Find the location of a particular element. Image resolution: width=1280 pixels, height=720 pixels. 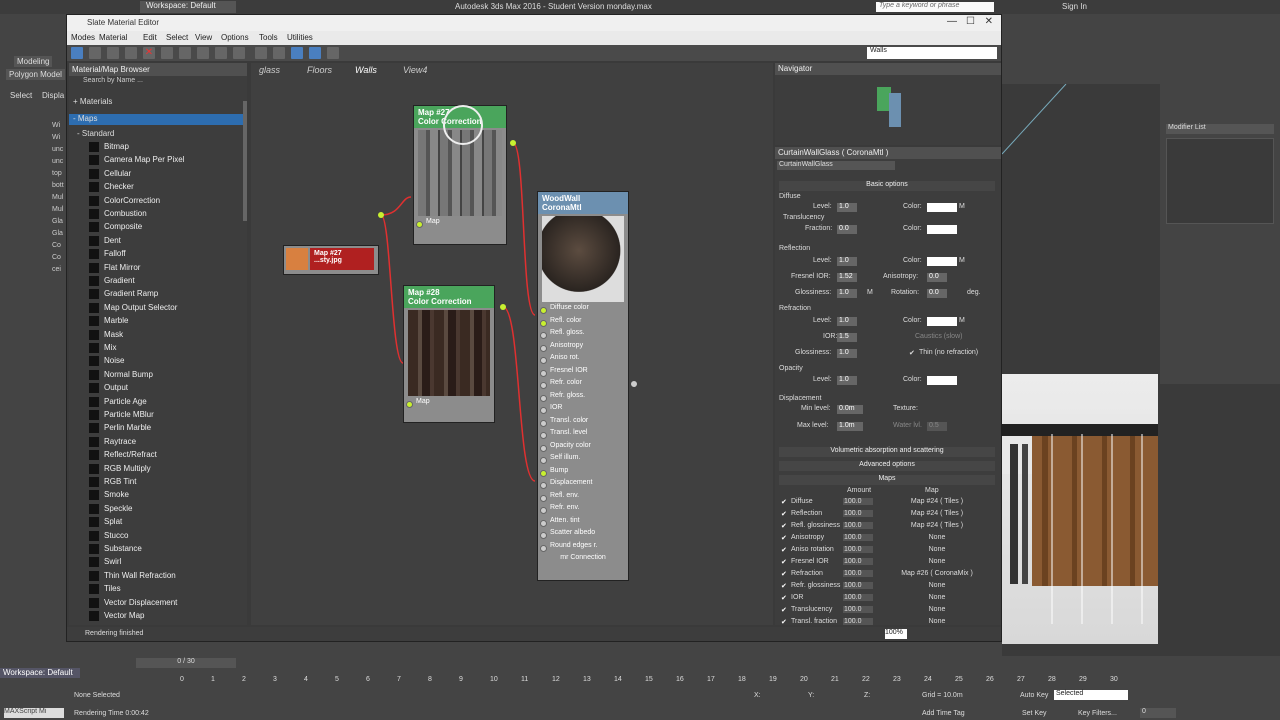

select-tool-icon is located at coordinates (77, 53).